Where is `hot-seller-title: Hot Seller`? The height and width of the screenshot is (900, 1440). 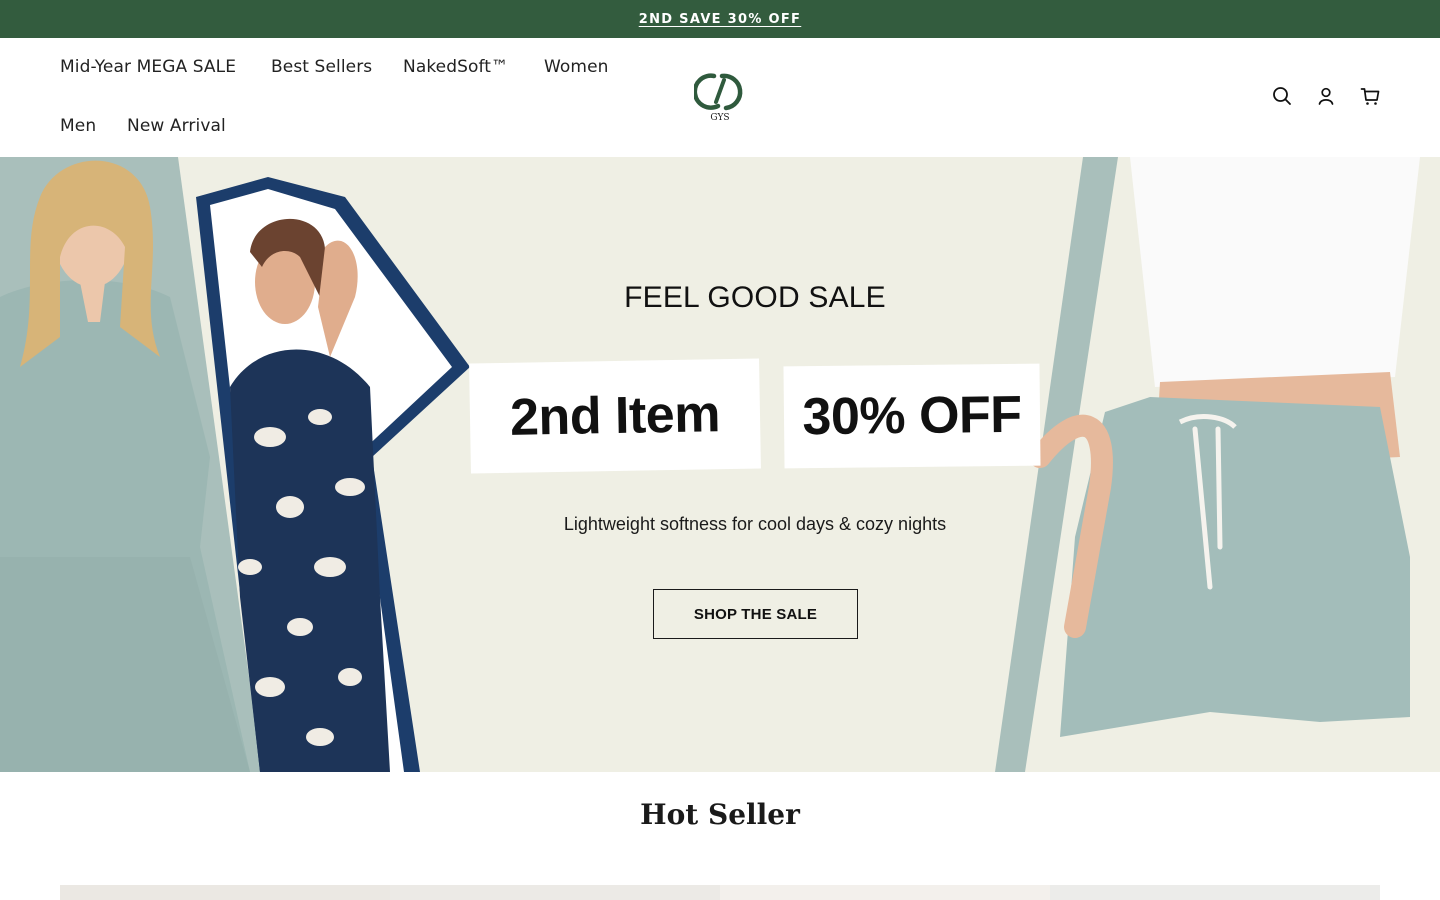 hot-seller-title: Hot Seller is located at coordinates (720, 814).